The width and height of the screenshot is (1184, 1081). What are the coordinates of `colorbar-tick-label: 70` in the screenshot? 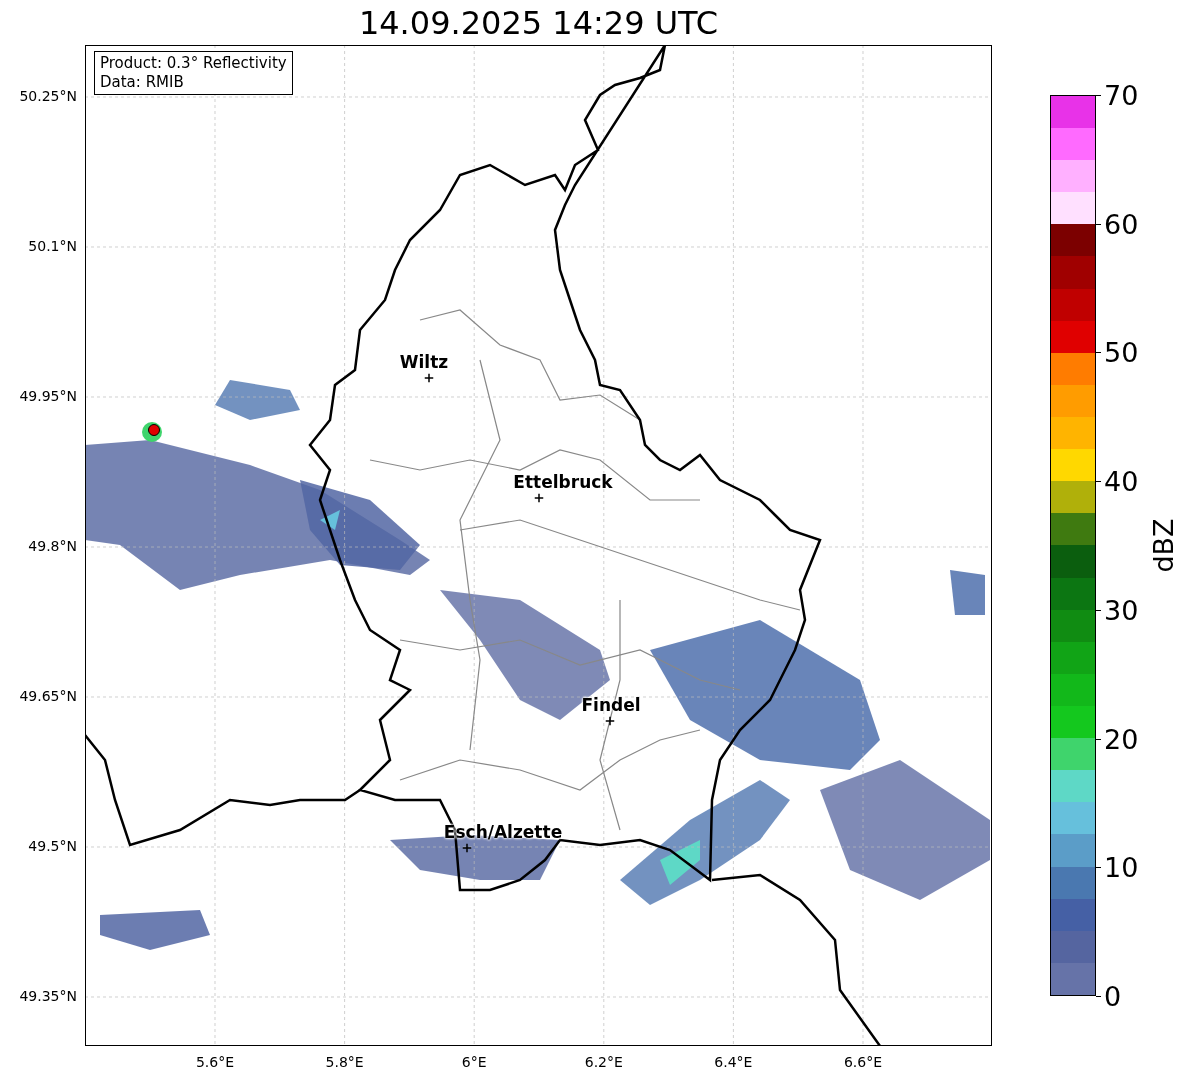 It's located at (1121, 95).